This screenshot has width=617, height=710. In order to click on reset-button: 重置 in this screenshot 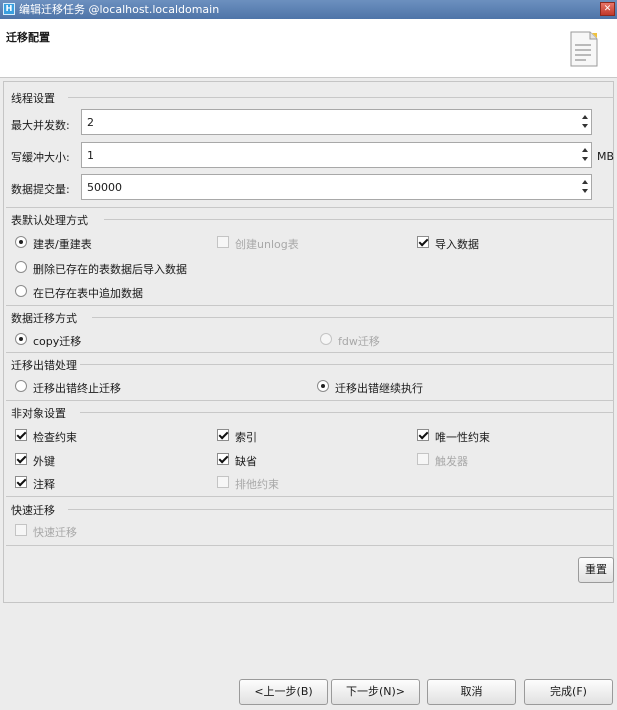, I will do `click(596, 570)`.